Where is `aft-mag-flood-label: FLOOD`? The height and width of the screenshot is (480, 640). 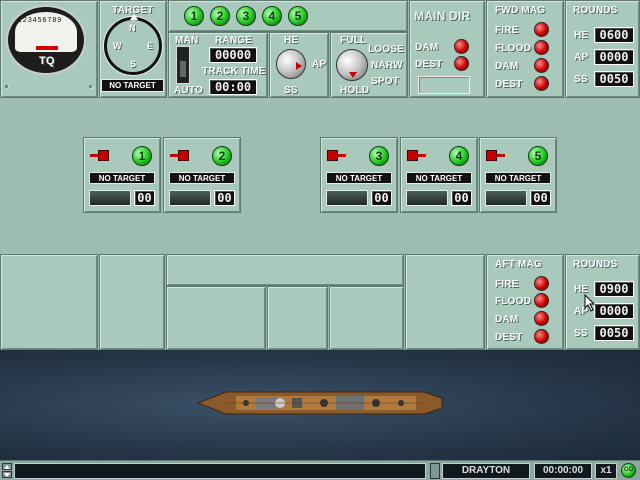
aft-mag-flood-label: FLOOD is located at coordinates (513, 301).